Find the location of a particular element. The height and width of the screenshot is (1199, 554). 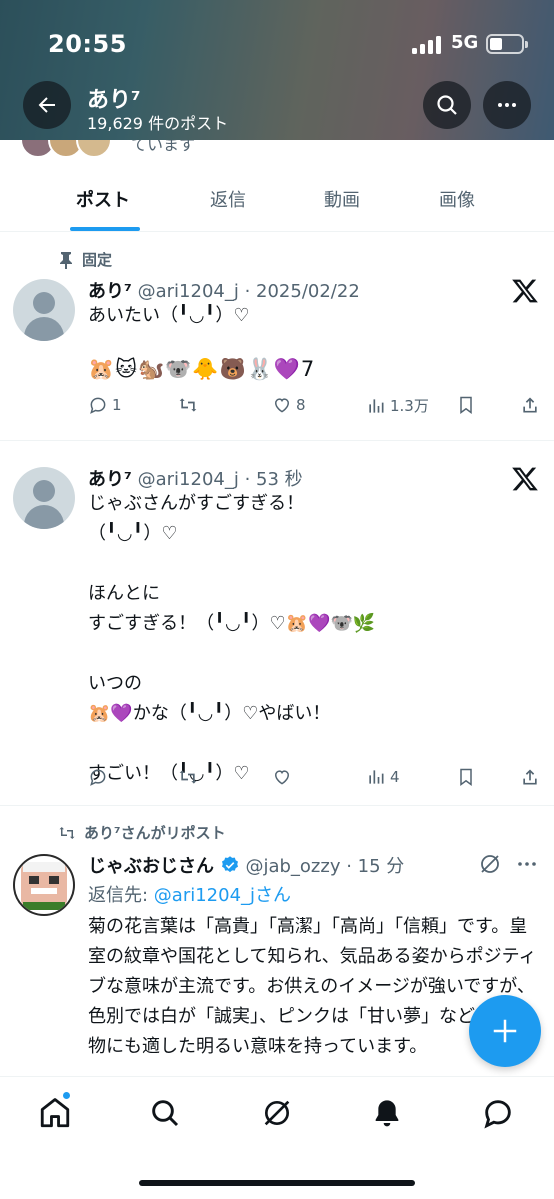

views-button: 1.3万 is located at coordinates (397, 405).